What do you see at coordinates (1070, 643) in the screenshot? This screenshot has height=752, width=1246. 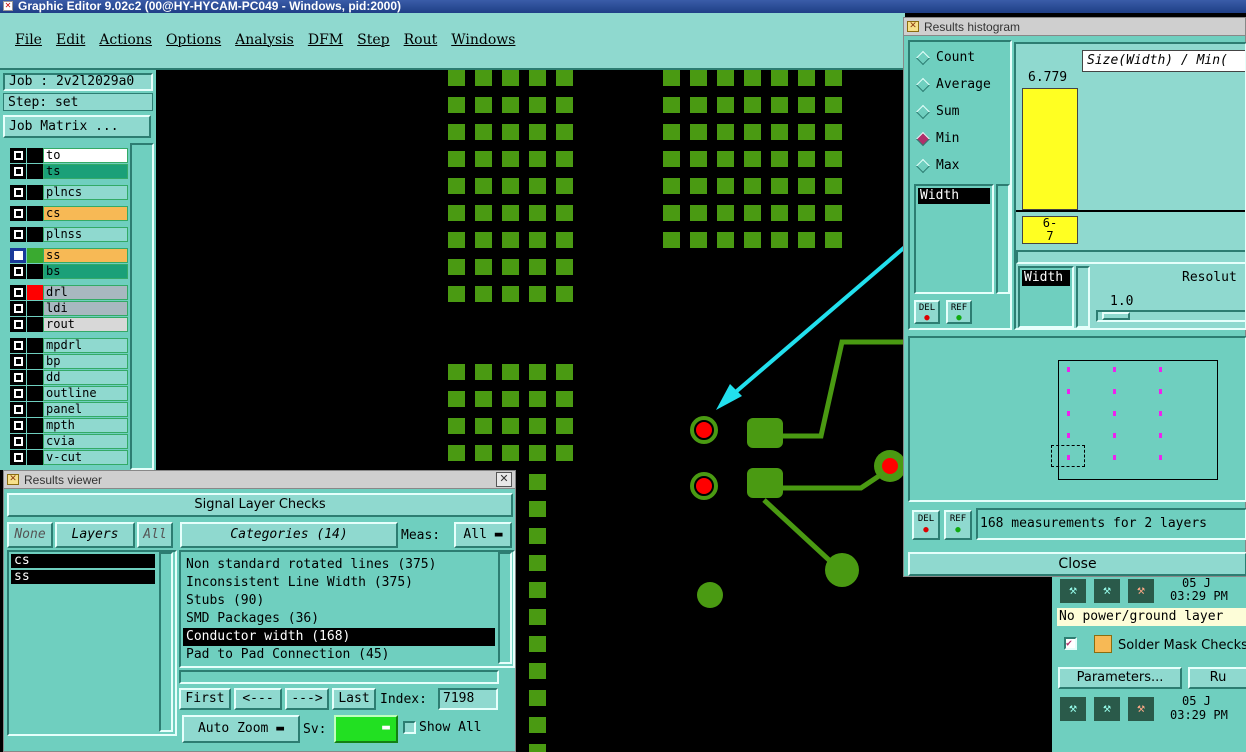 I see `solder-mask-checkbox: ✔` at bounding box center [1070, 643].